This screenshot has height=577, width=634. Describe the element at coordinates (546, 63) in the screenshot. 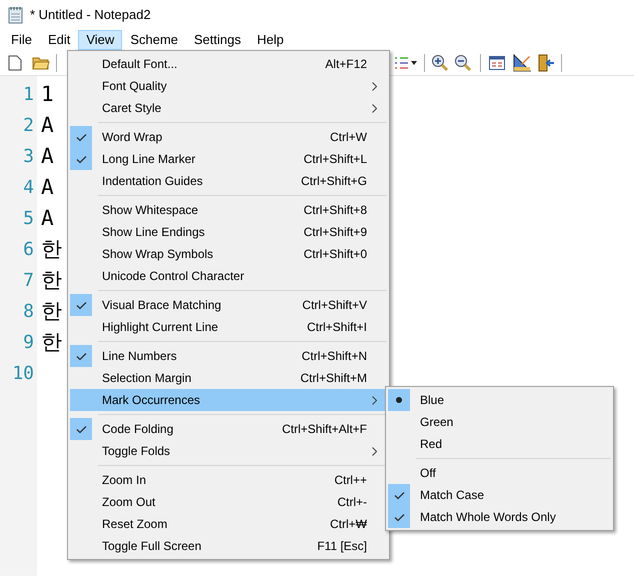

I see `exit-door-icon` at that location.